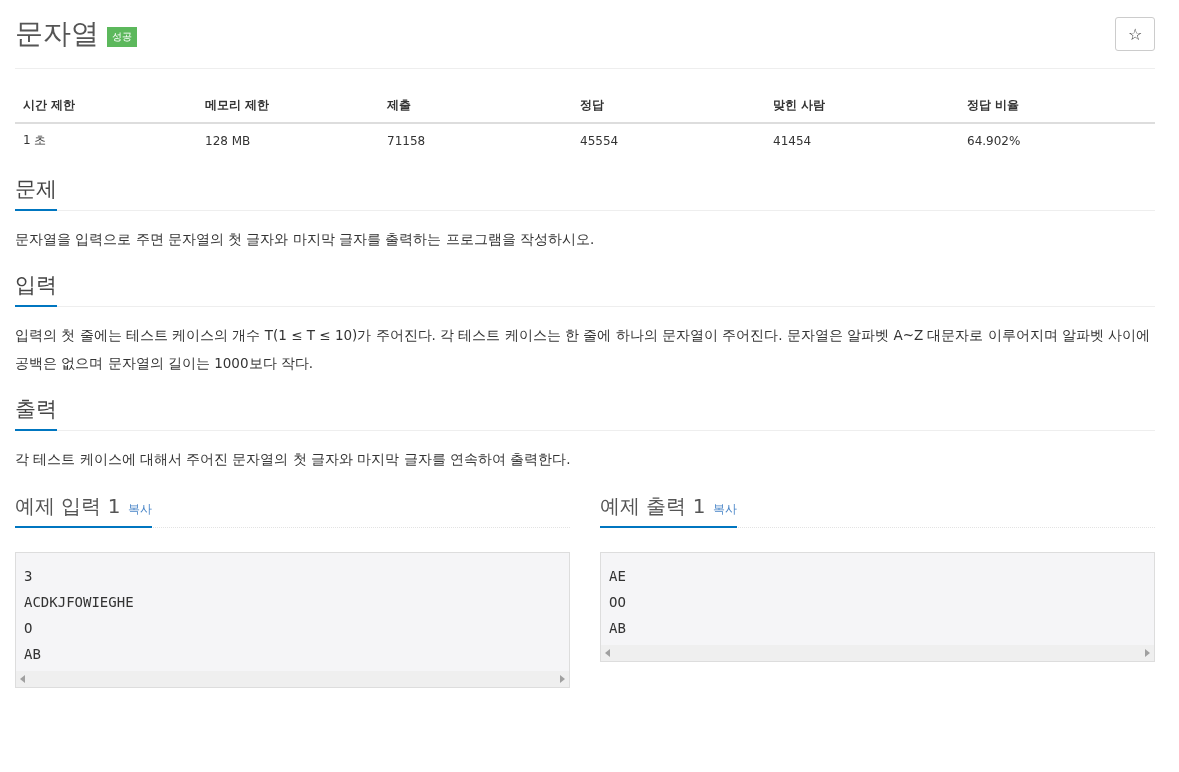 This screenshot has width=1179, height=772. What do you see at coordinates (36, 191) in the screenshot?
I see `section-heading: 문제` at bounding box center [36, 191].